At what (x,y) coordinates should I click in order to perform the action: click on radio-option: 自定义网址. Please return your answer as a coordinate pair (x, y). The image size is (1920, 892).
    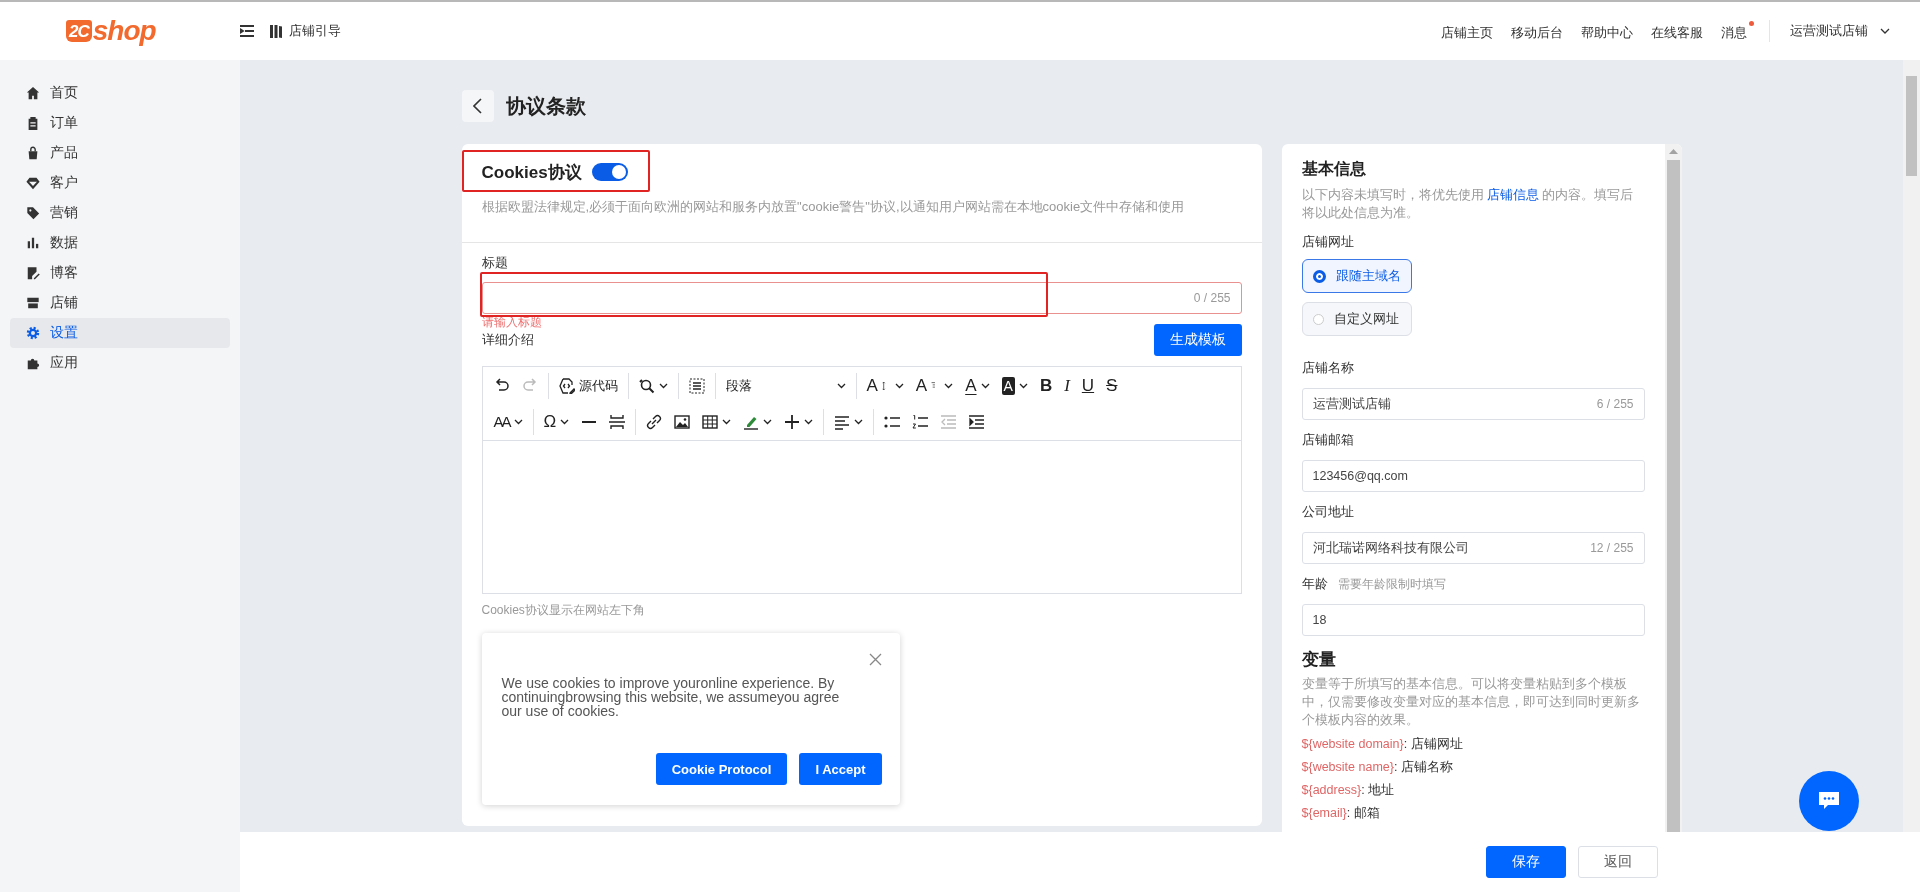
    Looking at the image, I should click on (1356, 319).